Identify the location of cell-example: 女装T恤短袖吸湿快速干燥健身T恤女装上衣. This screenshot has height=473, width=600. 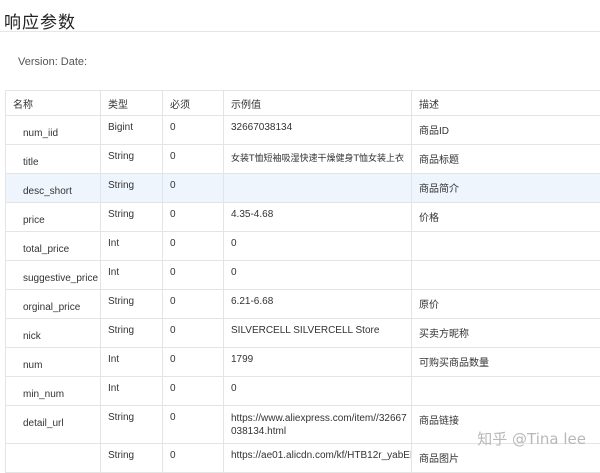
(318, 159).